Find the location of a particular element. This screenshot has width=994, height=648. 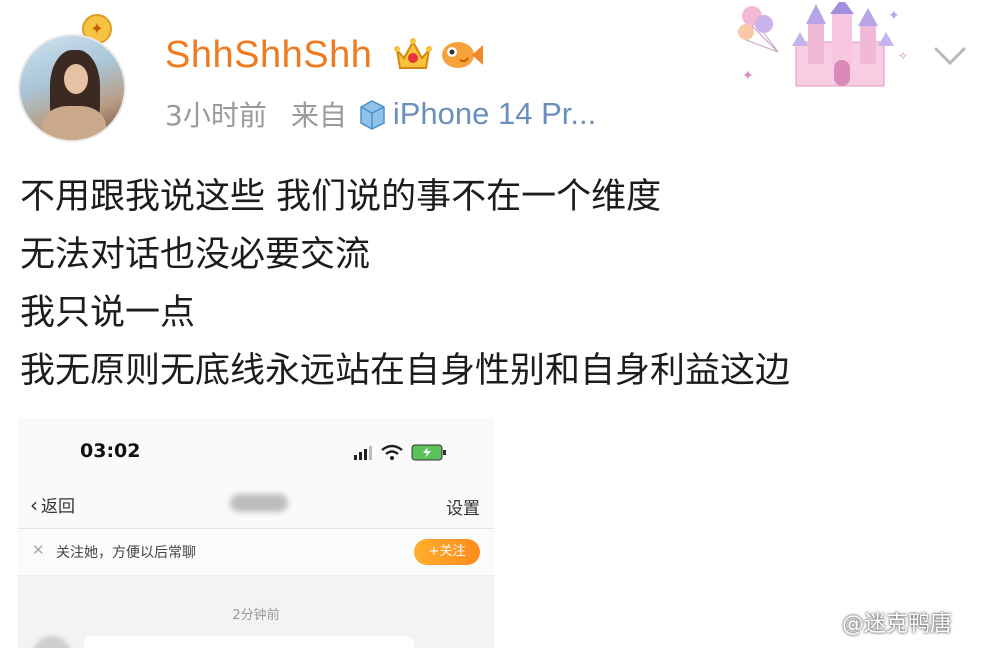

watermark: @迷克鸭唐 is located at coordinates (881, 622).